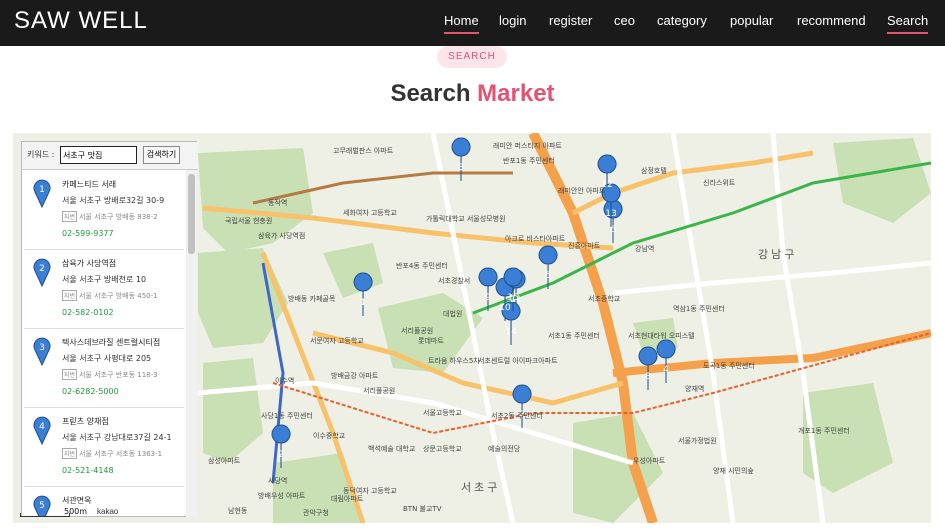  What do you see at coordinates (88, 312) in the screenshot?
I see `place-phone: 02-582-0102` at bounding box center [88, 312].